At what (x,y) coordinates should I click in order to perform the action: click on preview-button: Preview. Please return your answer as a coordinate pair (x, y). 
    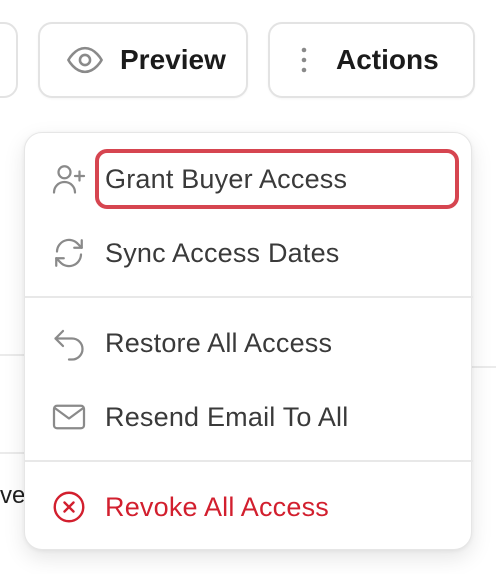
    Looking at the image, I should click on (143, 60).